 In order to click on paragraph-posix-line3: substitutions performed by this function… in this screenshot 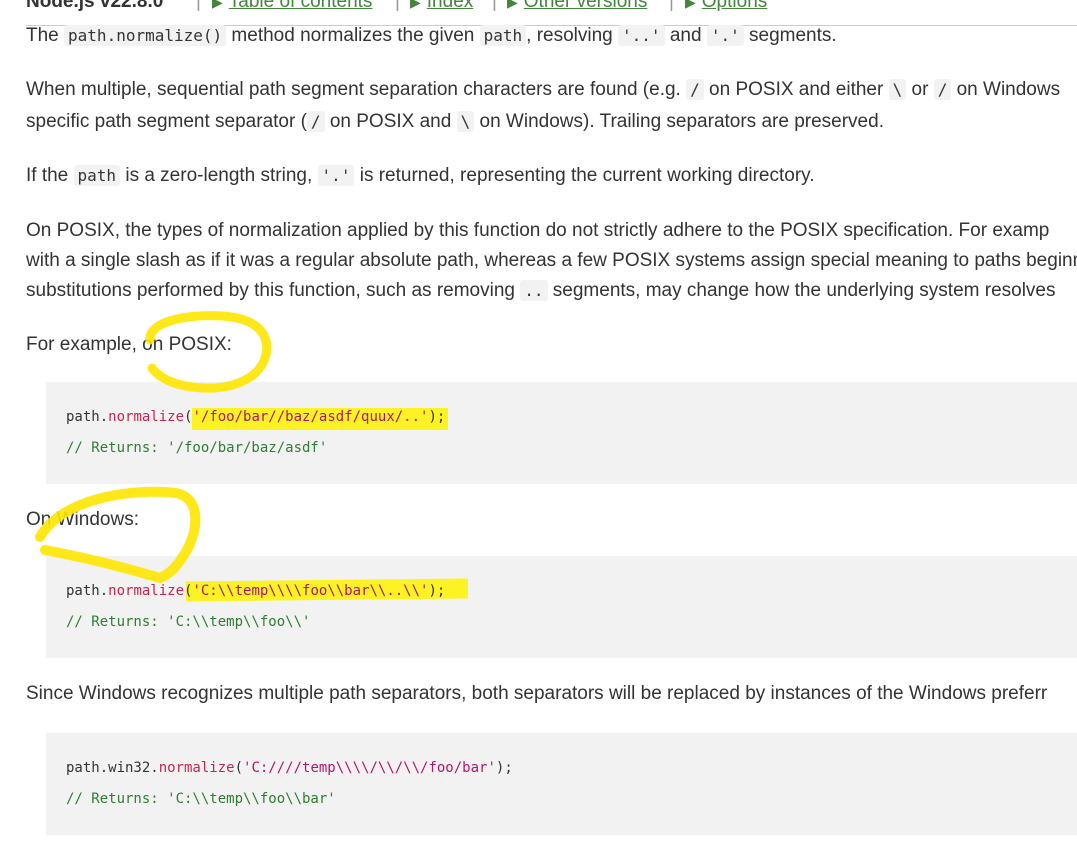, I will do `click(541, 290)`.